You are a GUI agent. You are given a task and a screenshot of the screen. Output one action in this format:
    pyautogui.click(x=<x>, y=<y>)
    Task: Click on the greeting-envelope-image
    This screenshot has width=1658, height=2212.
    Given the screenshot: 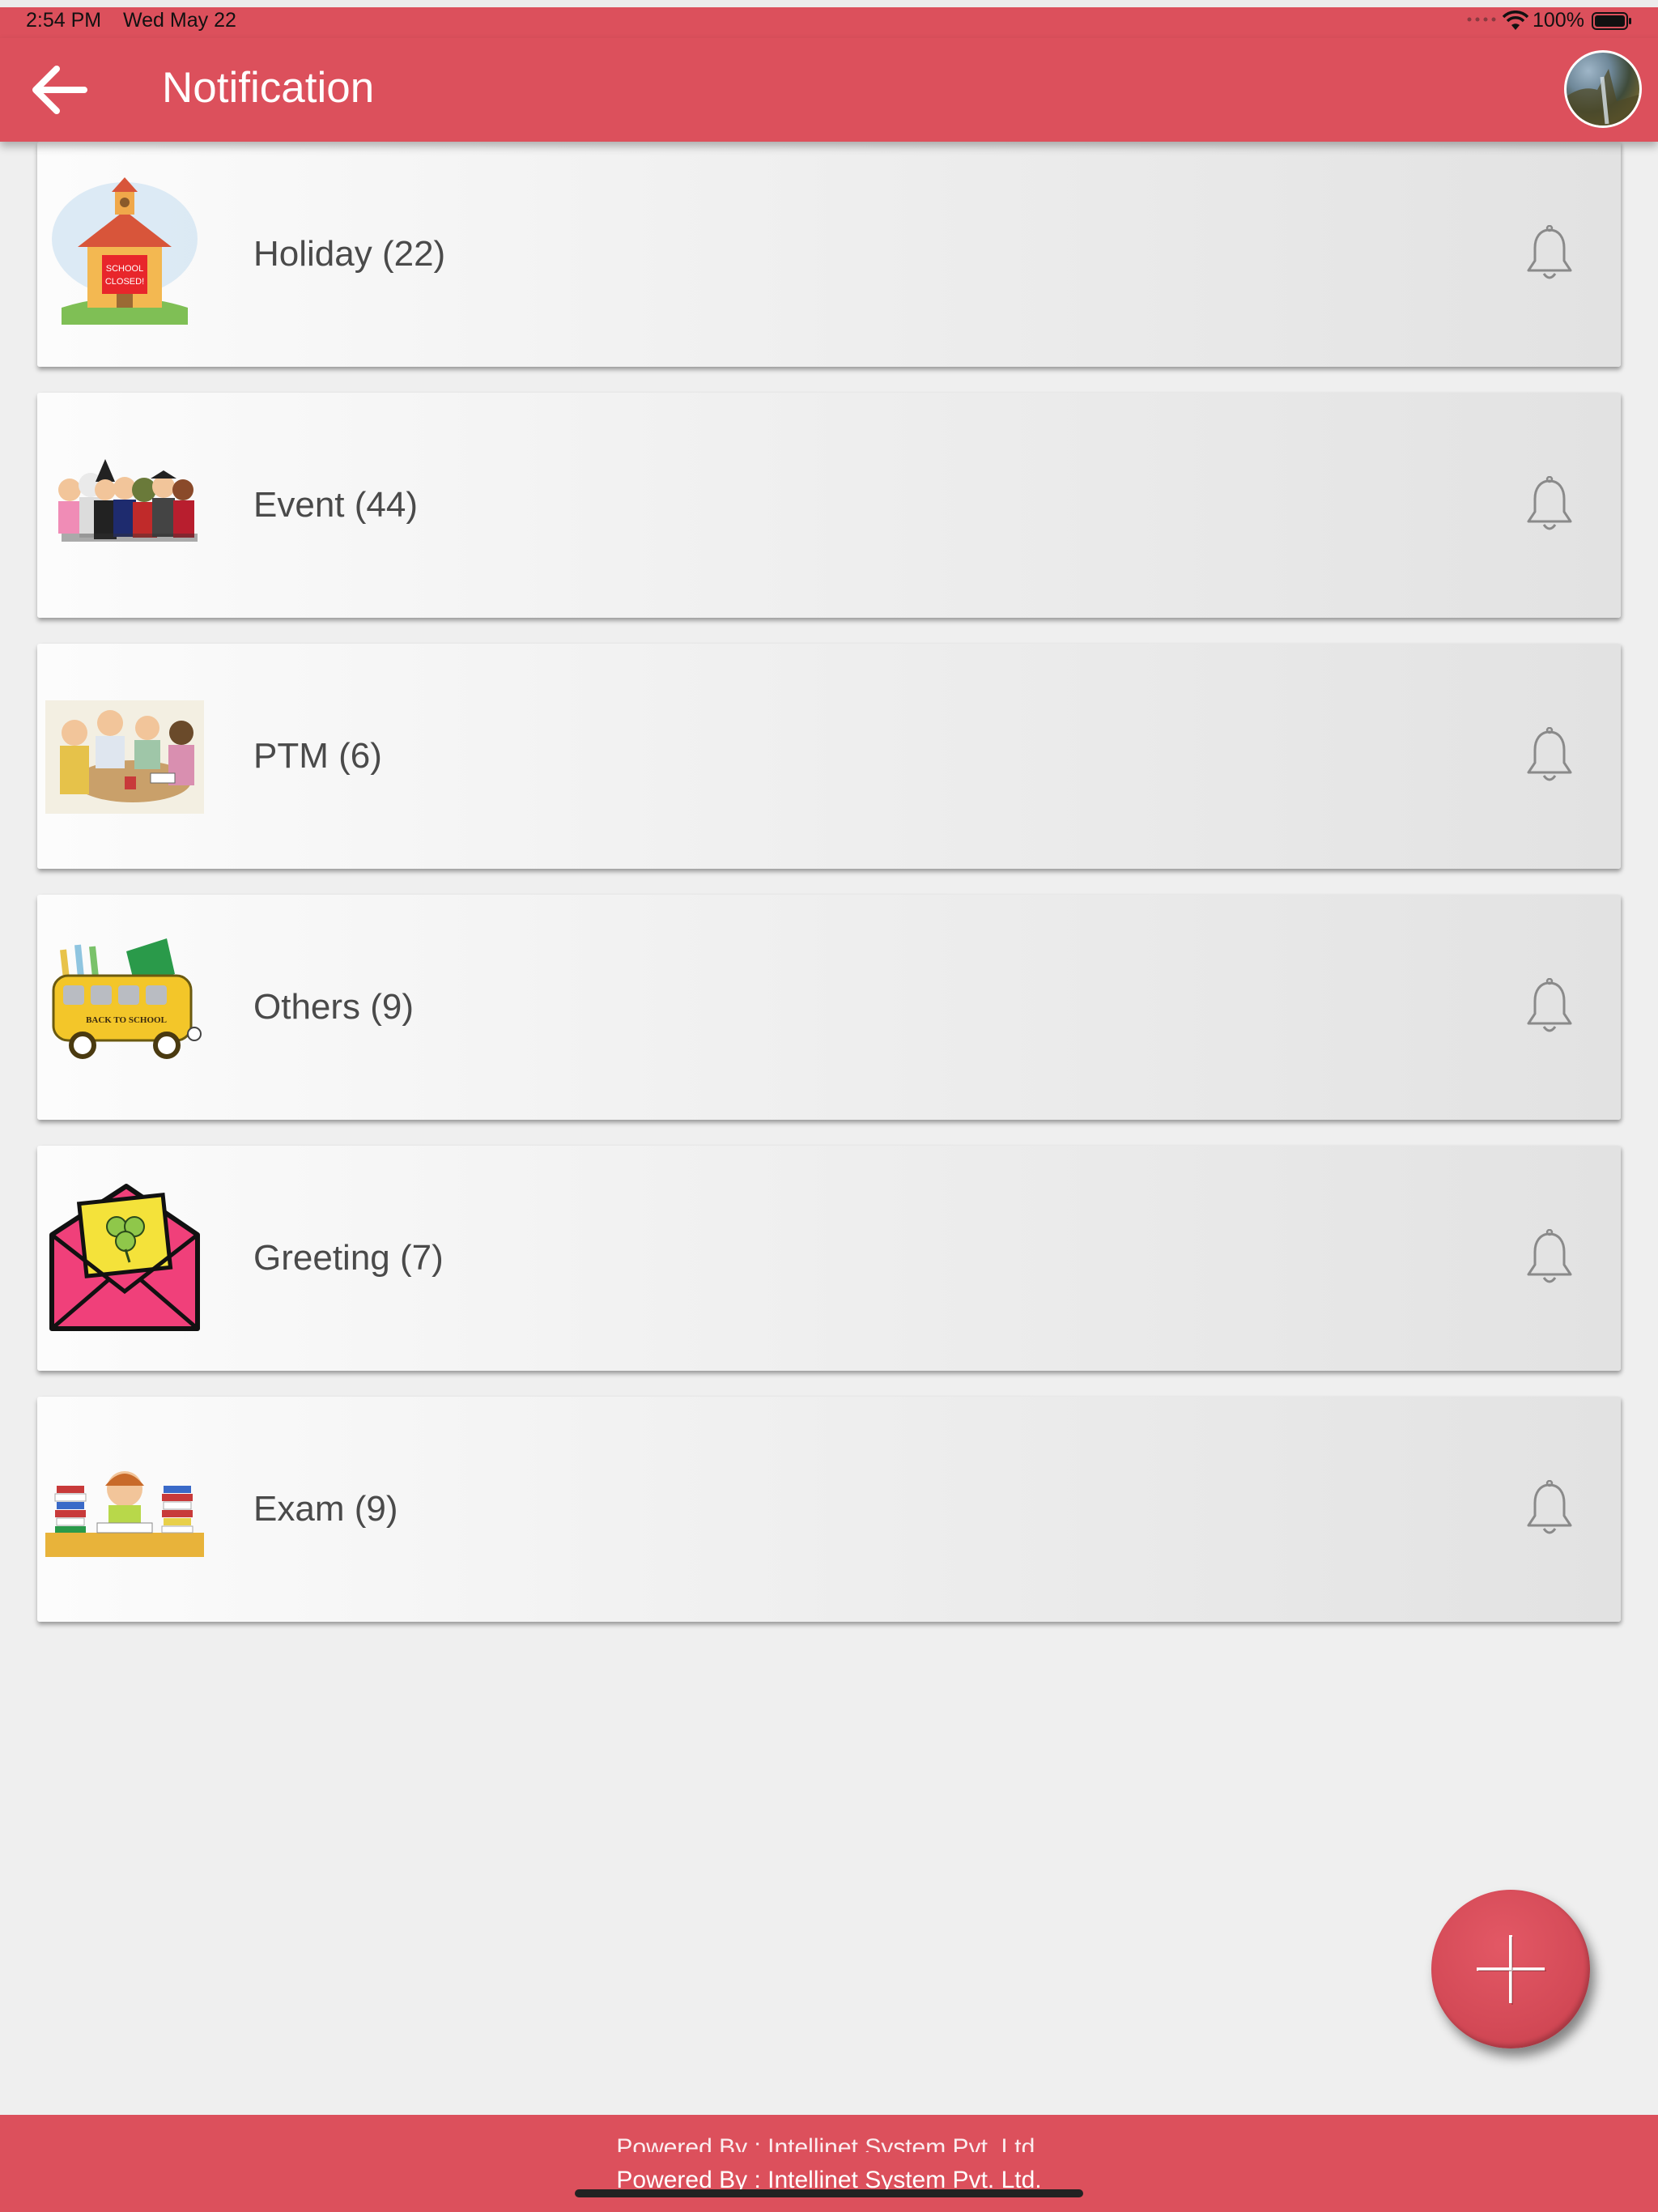 What is the action you would take?
    pyautogui.click(x=124, y=1257)
    